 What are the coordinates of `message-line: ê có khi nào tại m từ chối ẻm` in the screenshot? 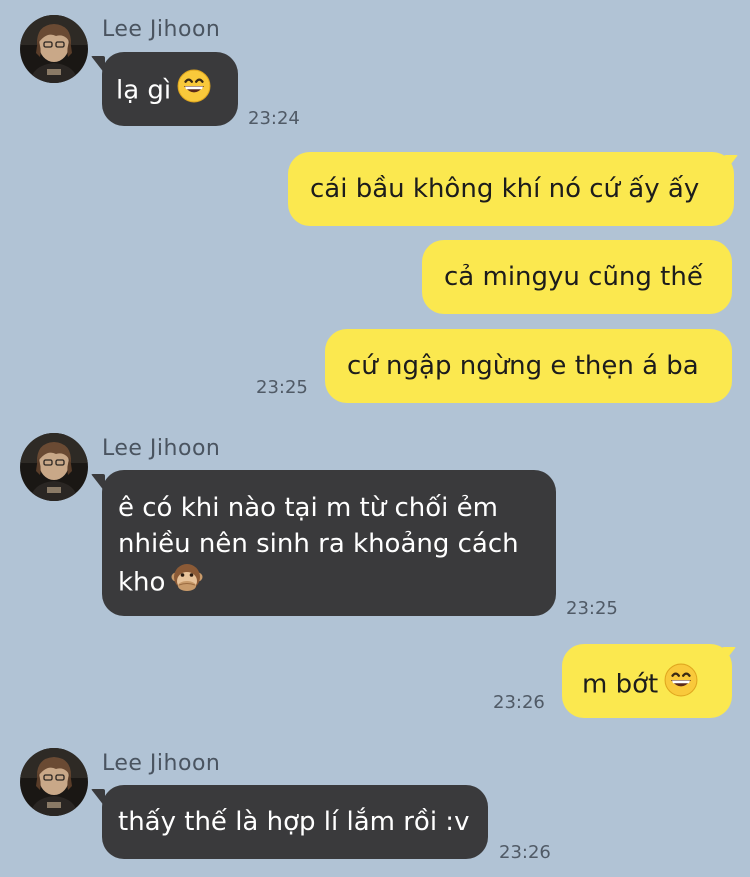 It's located at (308, 508).